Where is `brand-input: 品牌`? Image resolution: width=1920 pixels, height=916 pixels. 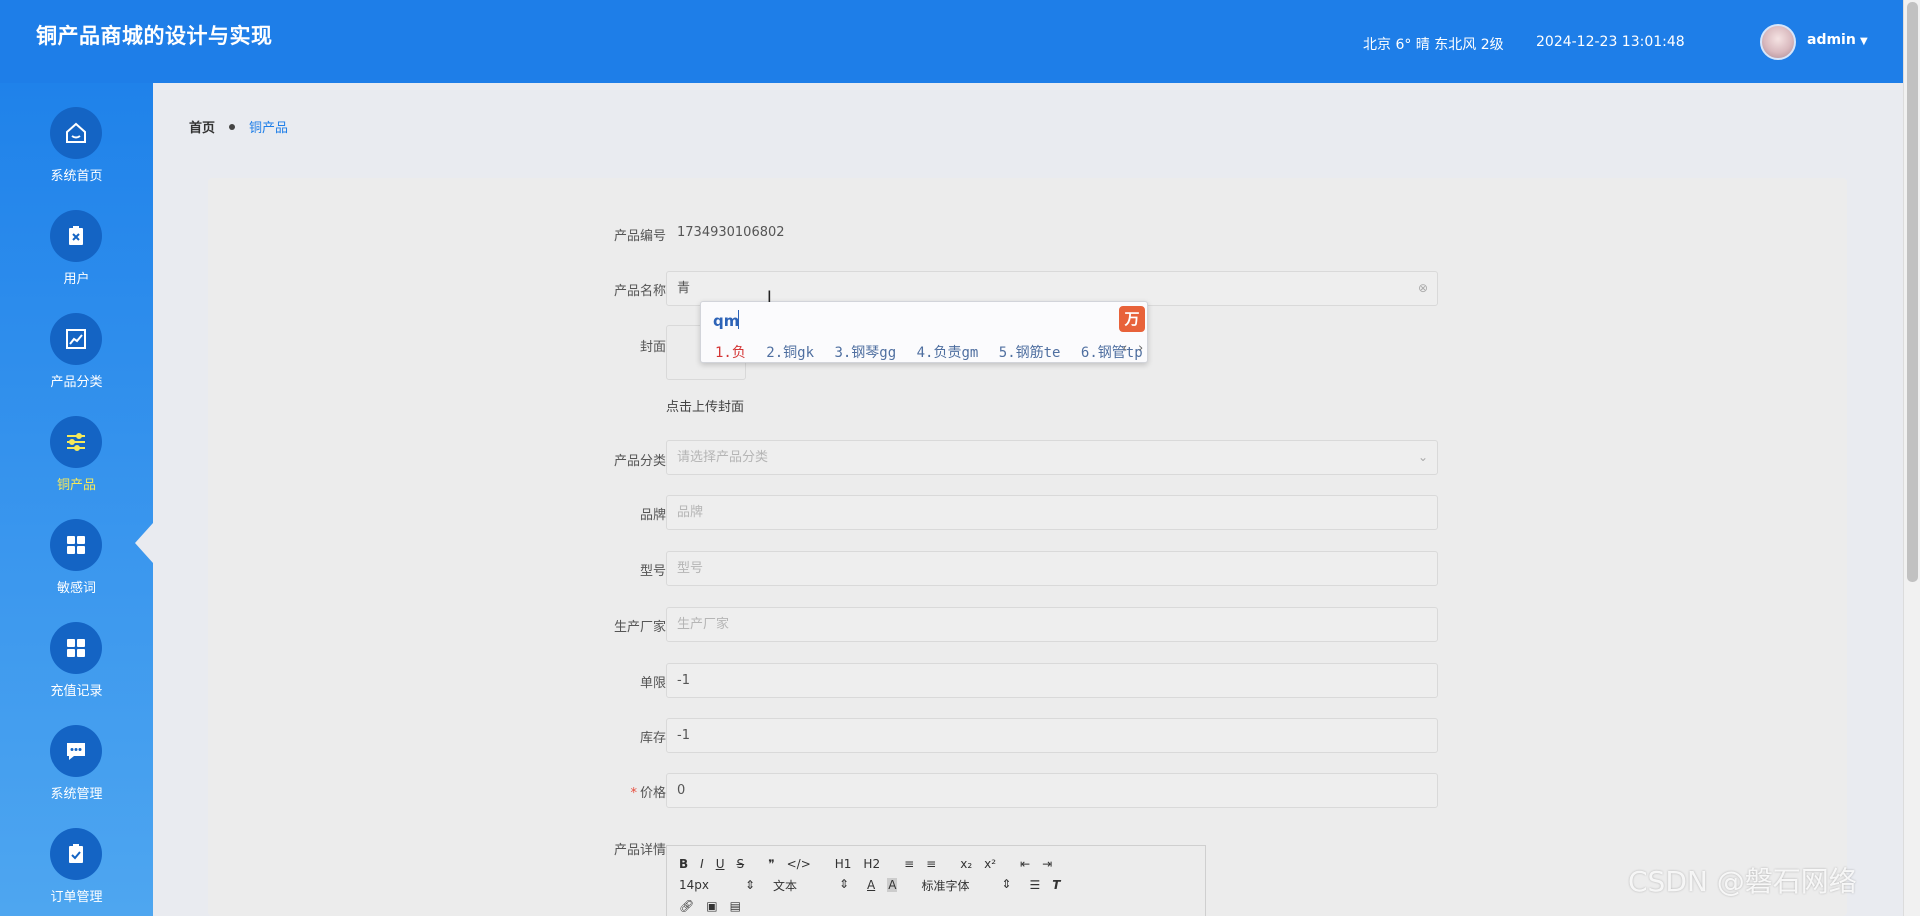
brand-input: 品牌 is located at coordinates (1052, 512).